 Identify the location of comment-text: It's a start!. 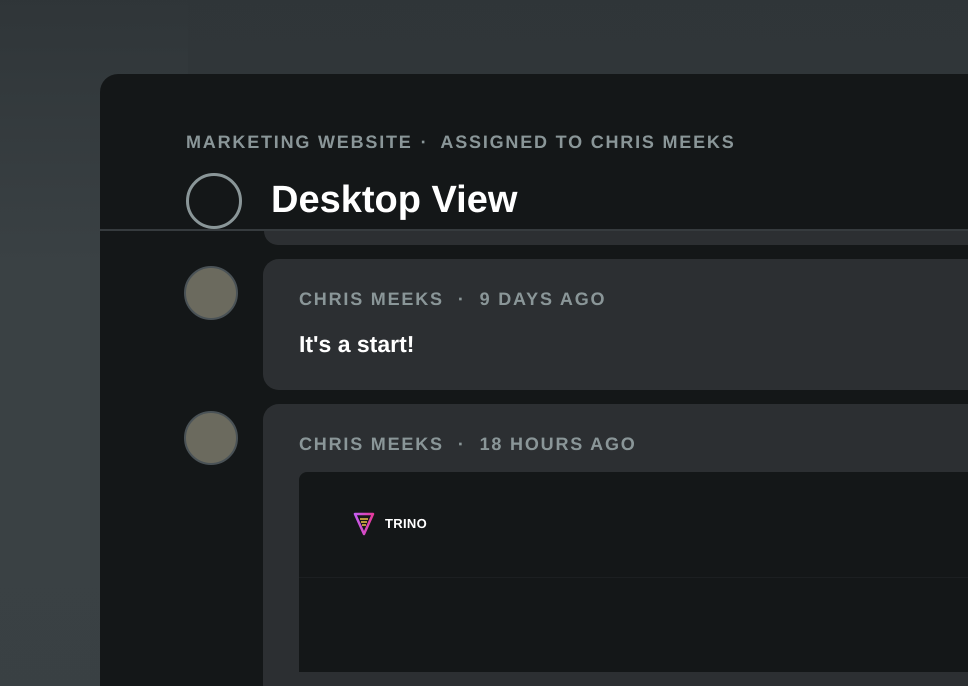
(357, 344).